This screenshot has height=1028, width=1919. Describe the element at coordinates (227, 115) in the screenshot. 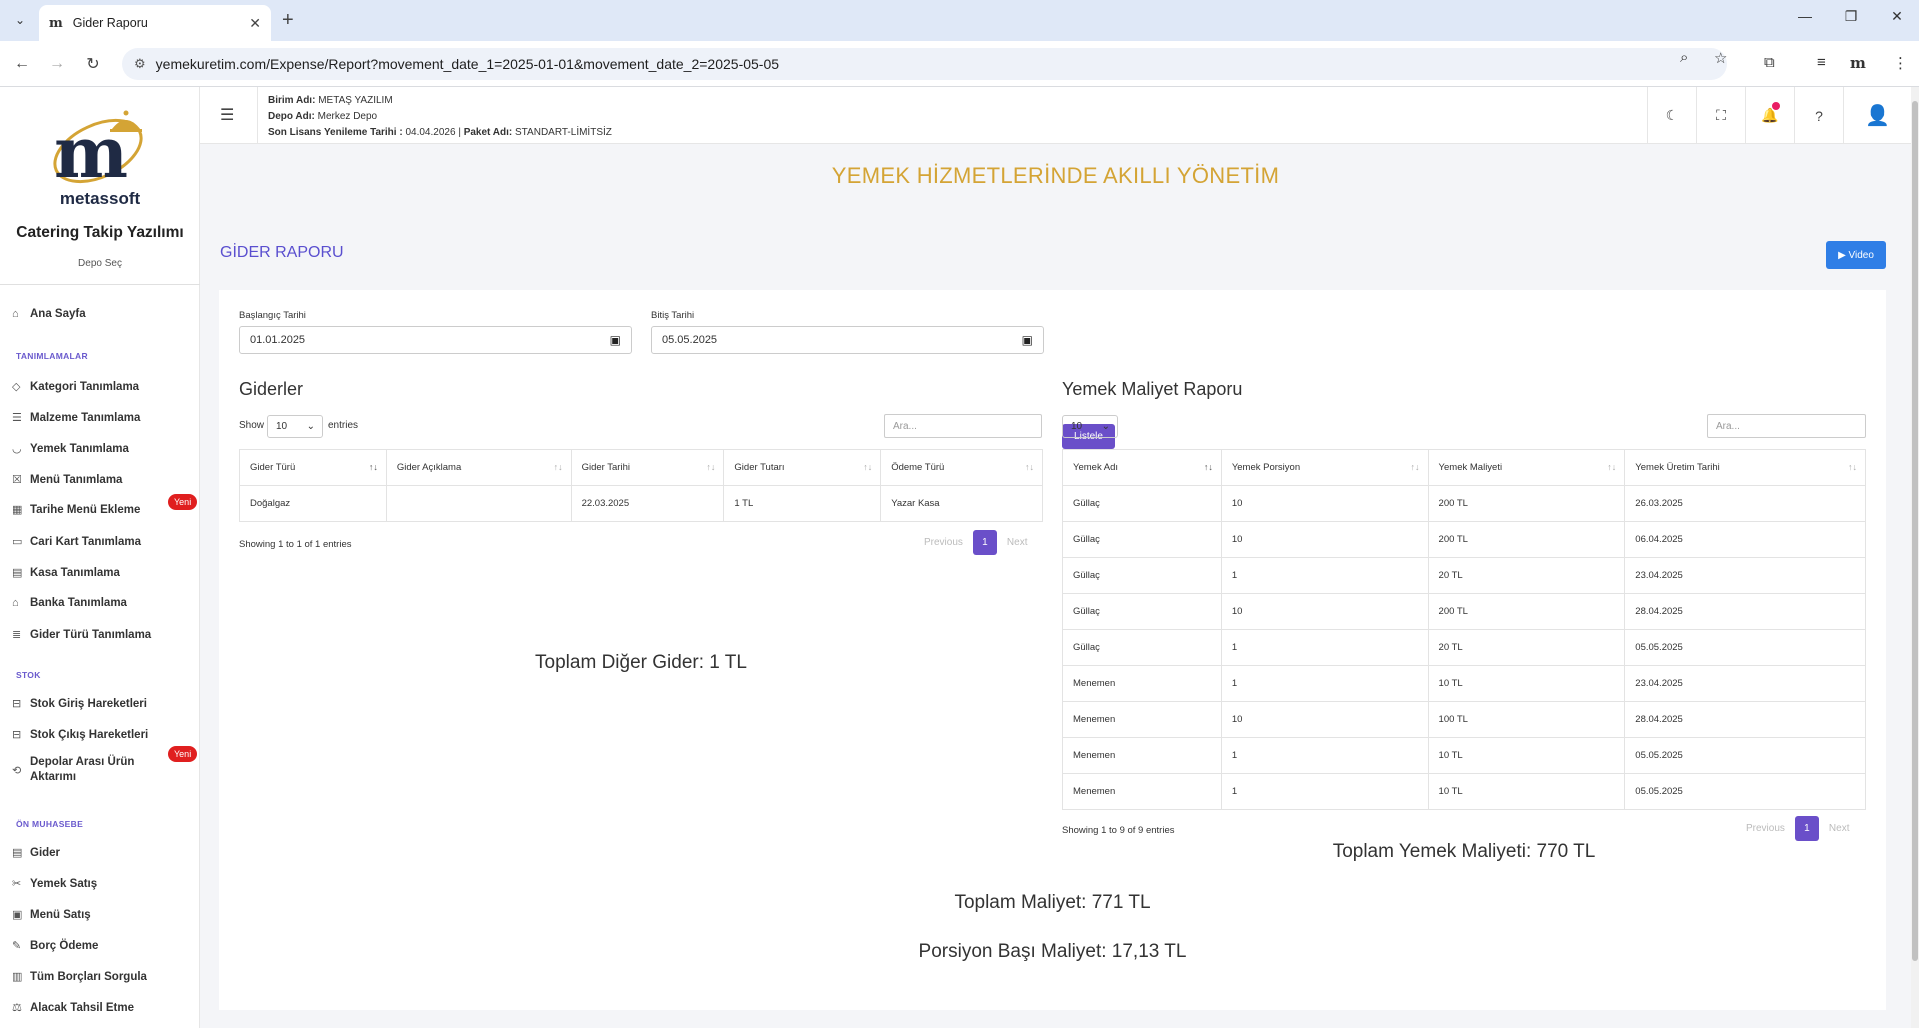

I see `hamburger-icon: ☰` at that location.